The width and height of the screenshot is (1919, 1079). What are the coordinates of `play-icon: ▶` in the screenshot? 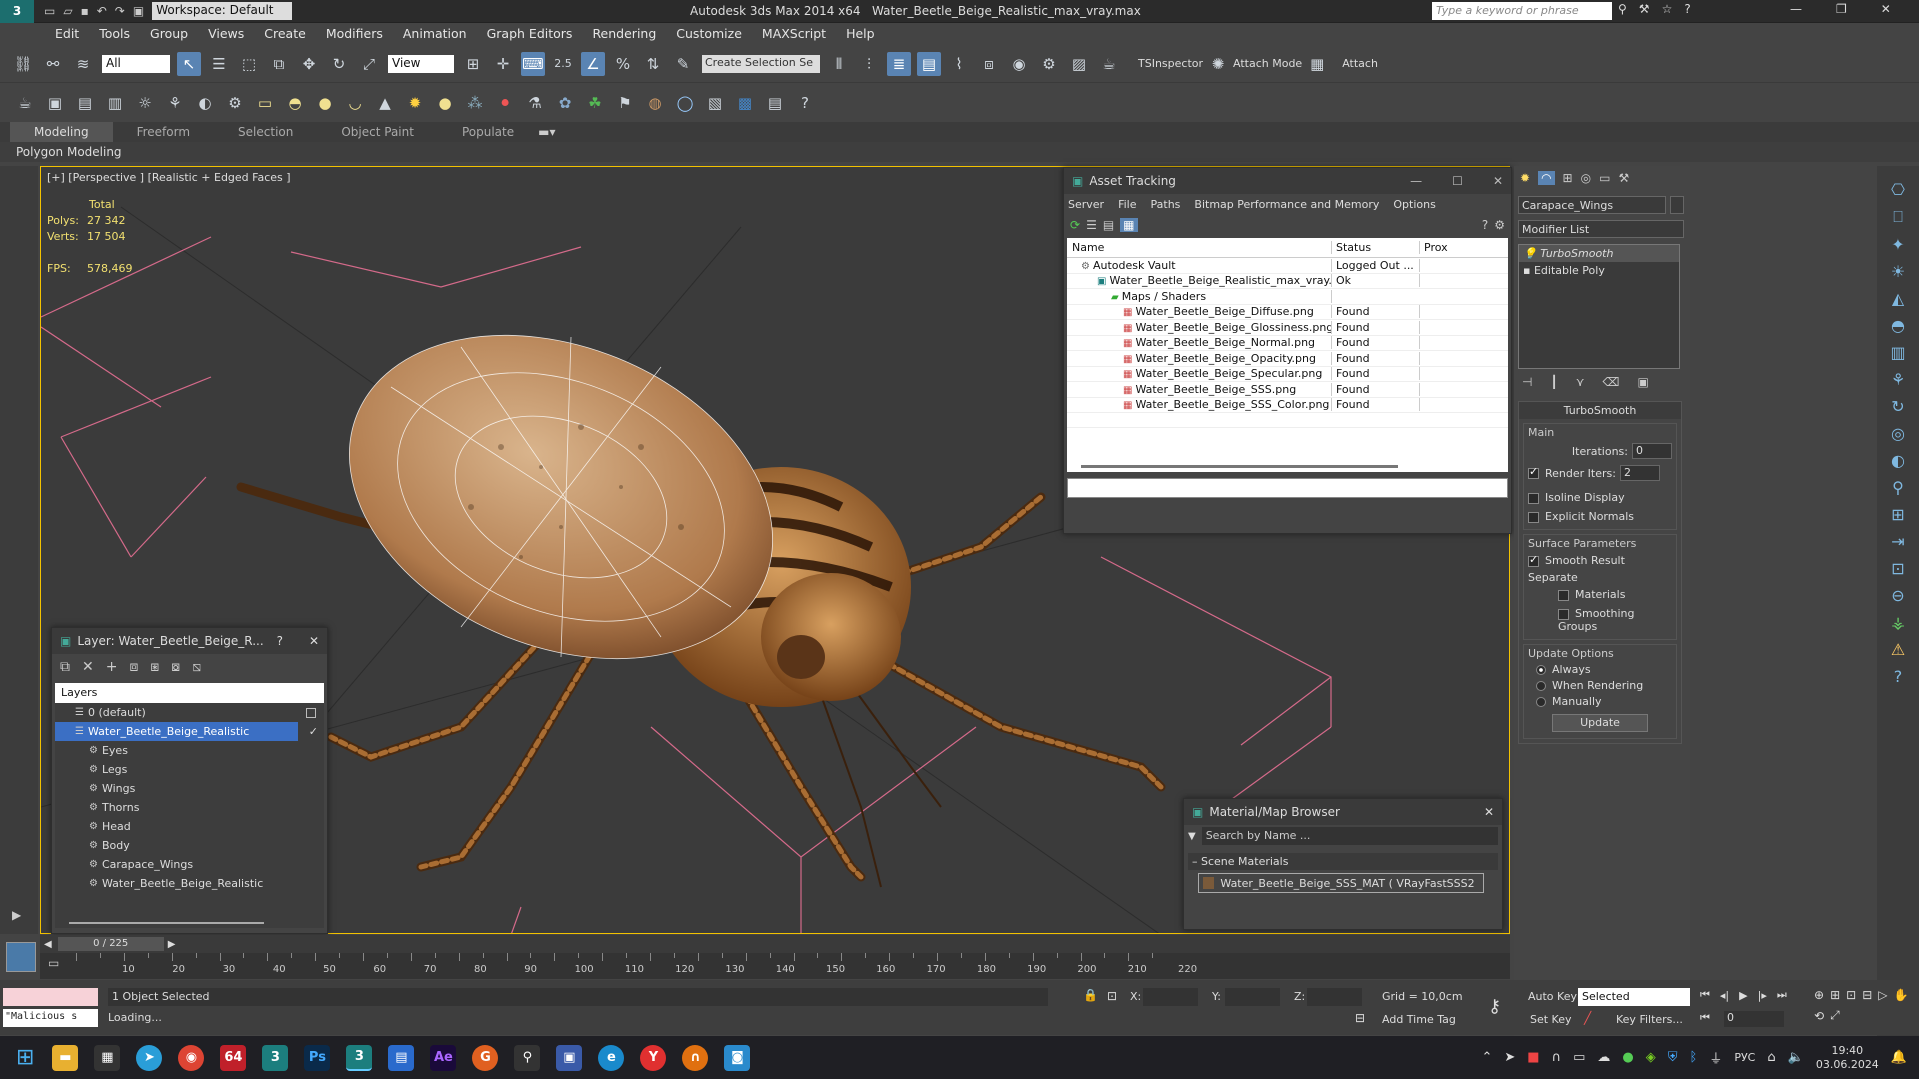 It's located at (1743, 995).